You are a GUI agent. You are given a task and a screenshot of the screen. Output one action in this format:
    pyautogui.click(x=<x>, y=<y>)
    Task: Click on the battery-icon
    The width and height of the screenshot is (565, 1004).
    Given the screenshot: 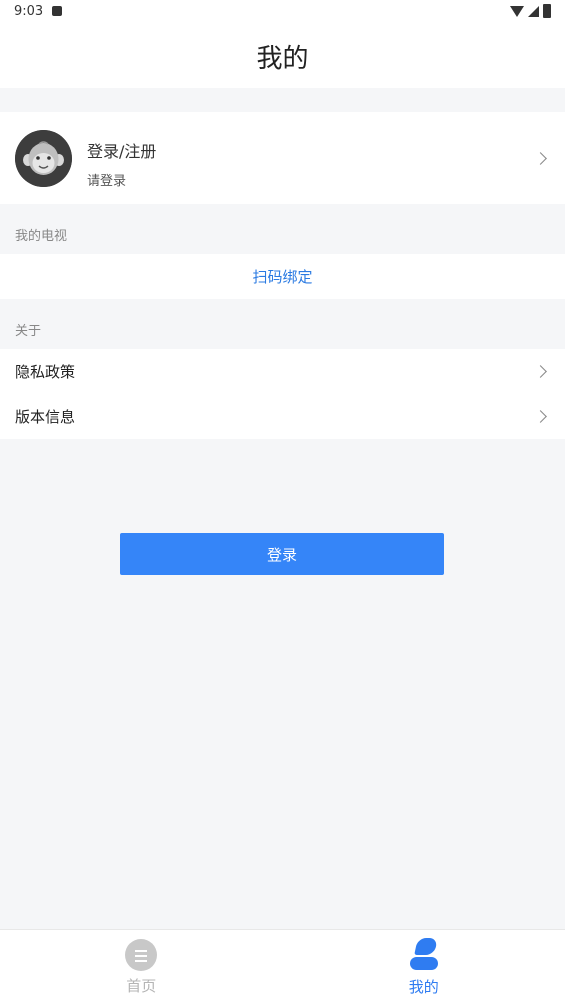 What is the action you would take?
    pyautogui.click(x=547, y=11)
    